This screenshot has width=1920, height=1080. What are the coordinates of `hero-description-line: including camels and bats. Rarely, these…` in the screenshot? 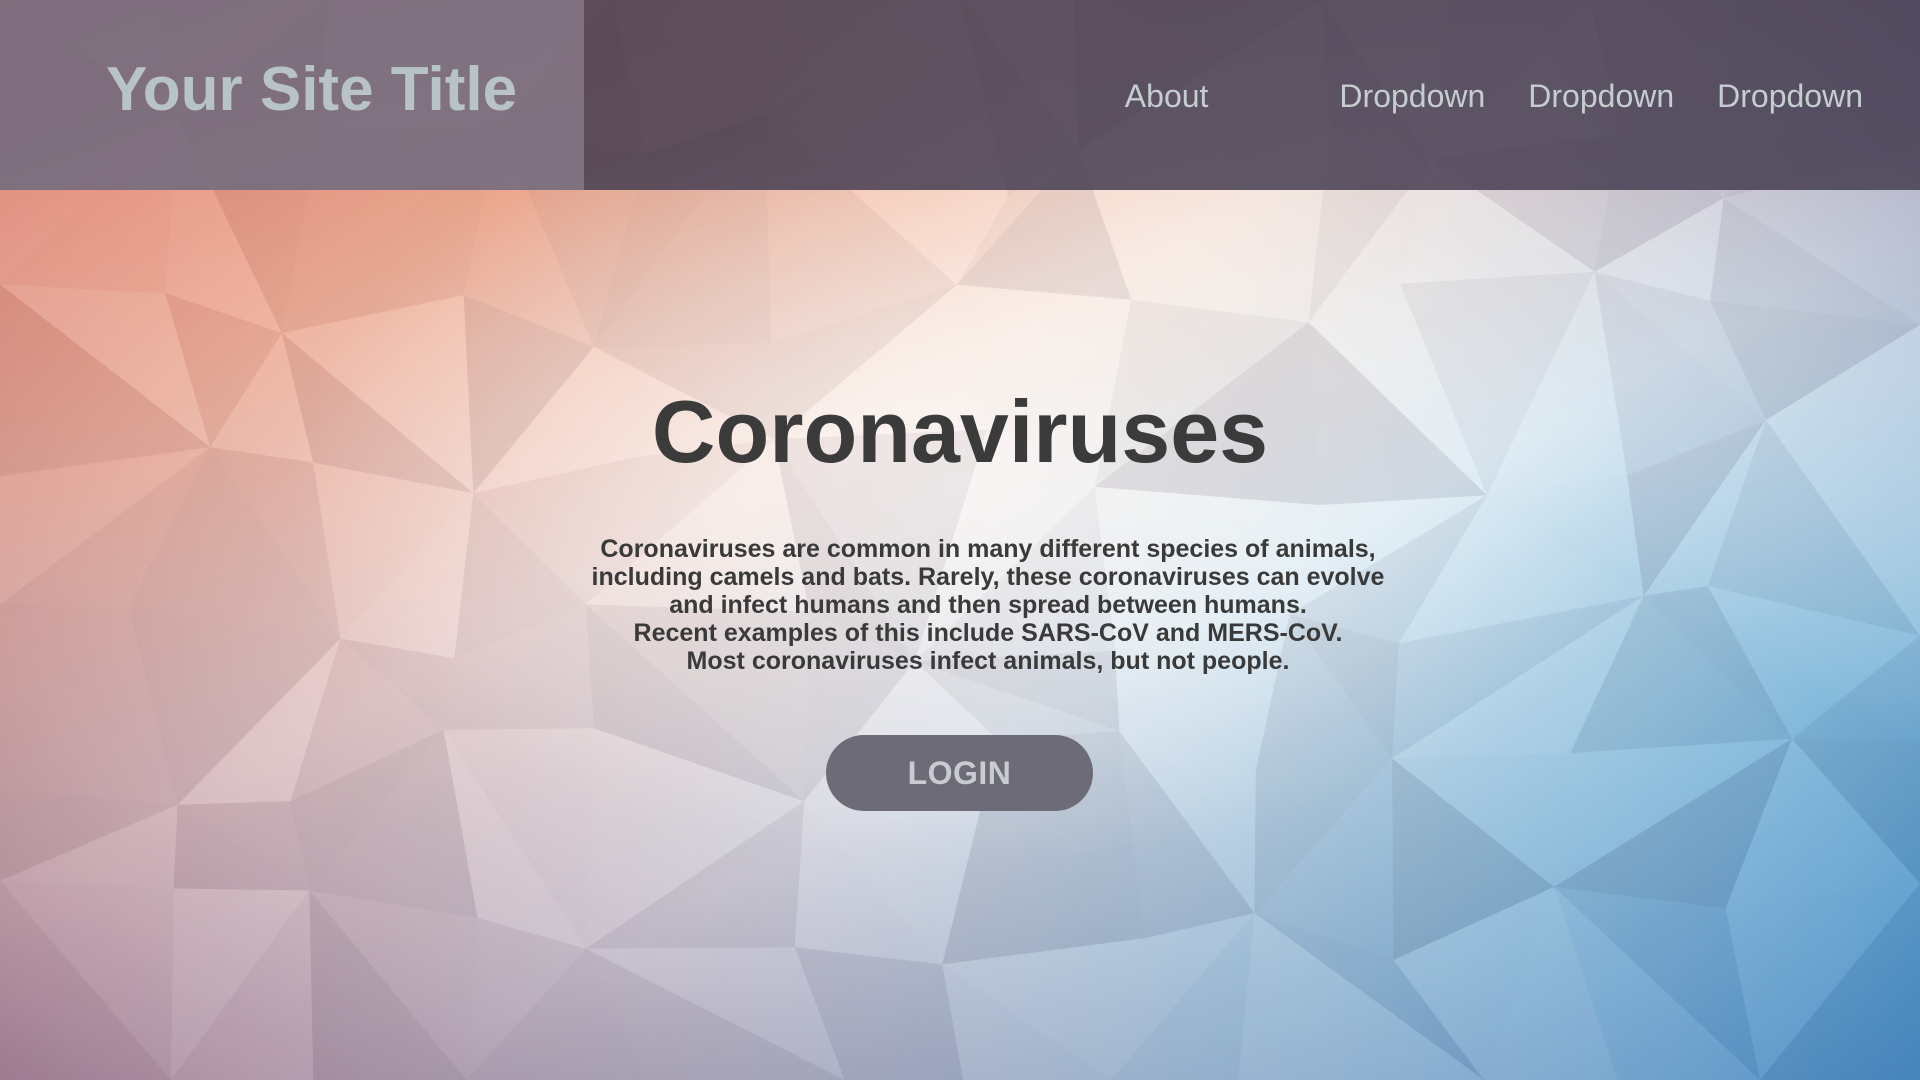 It's located at (988, 577).